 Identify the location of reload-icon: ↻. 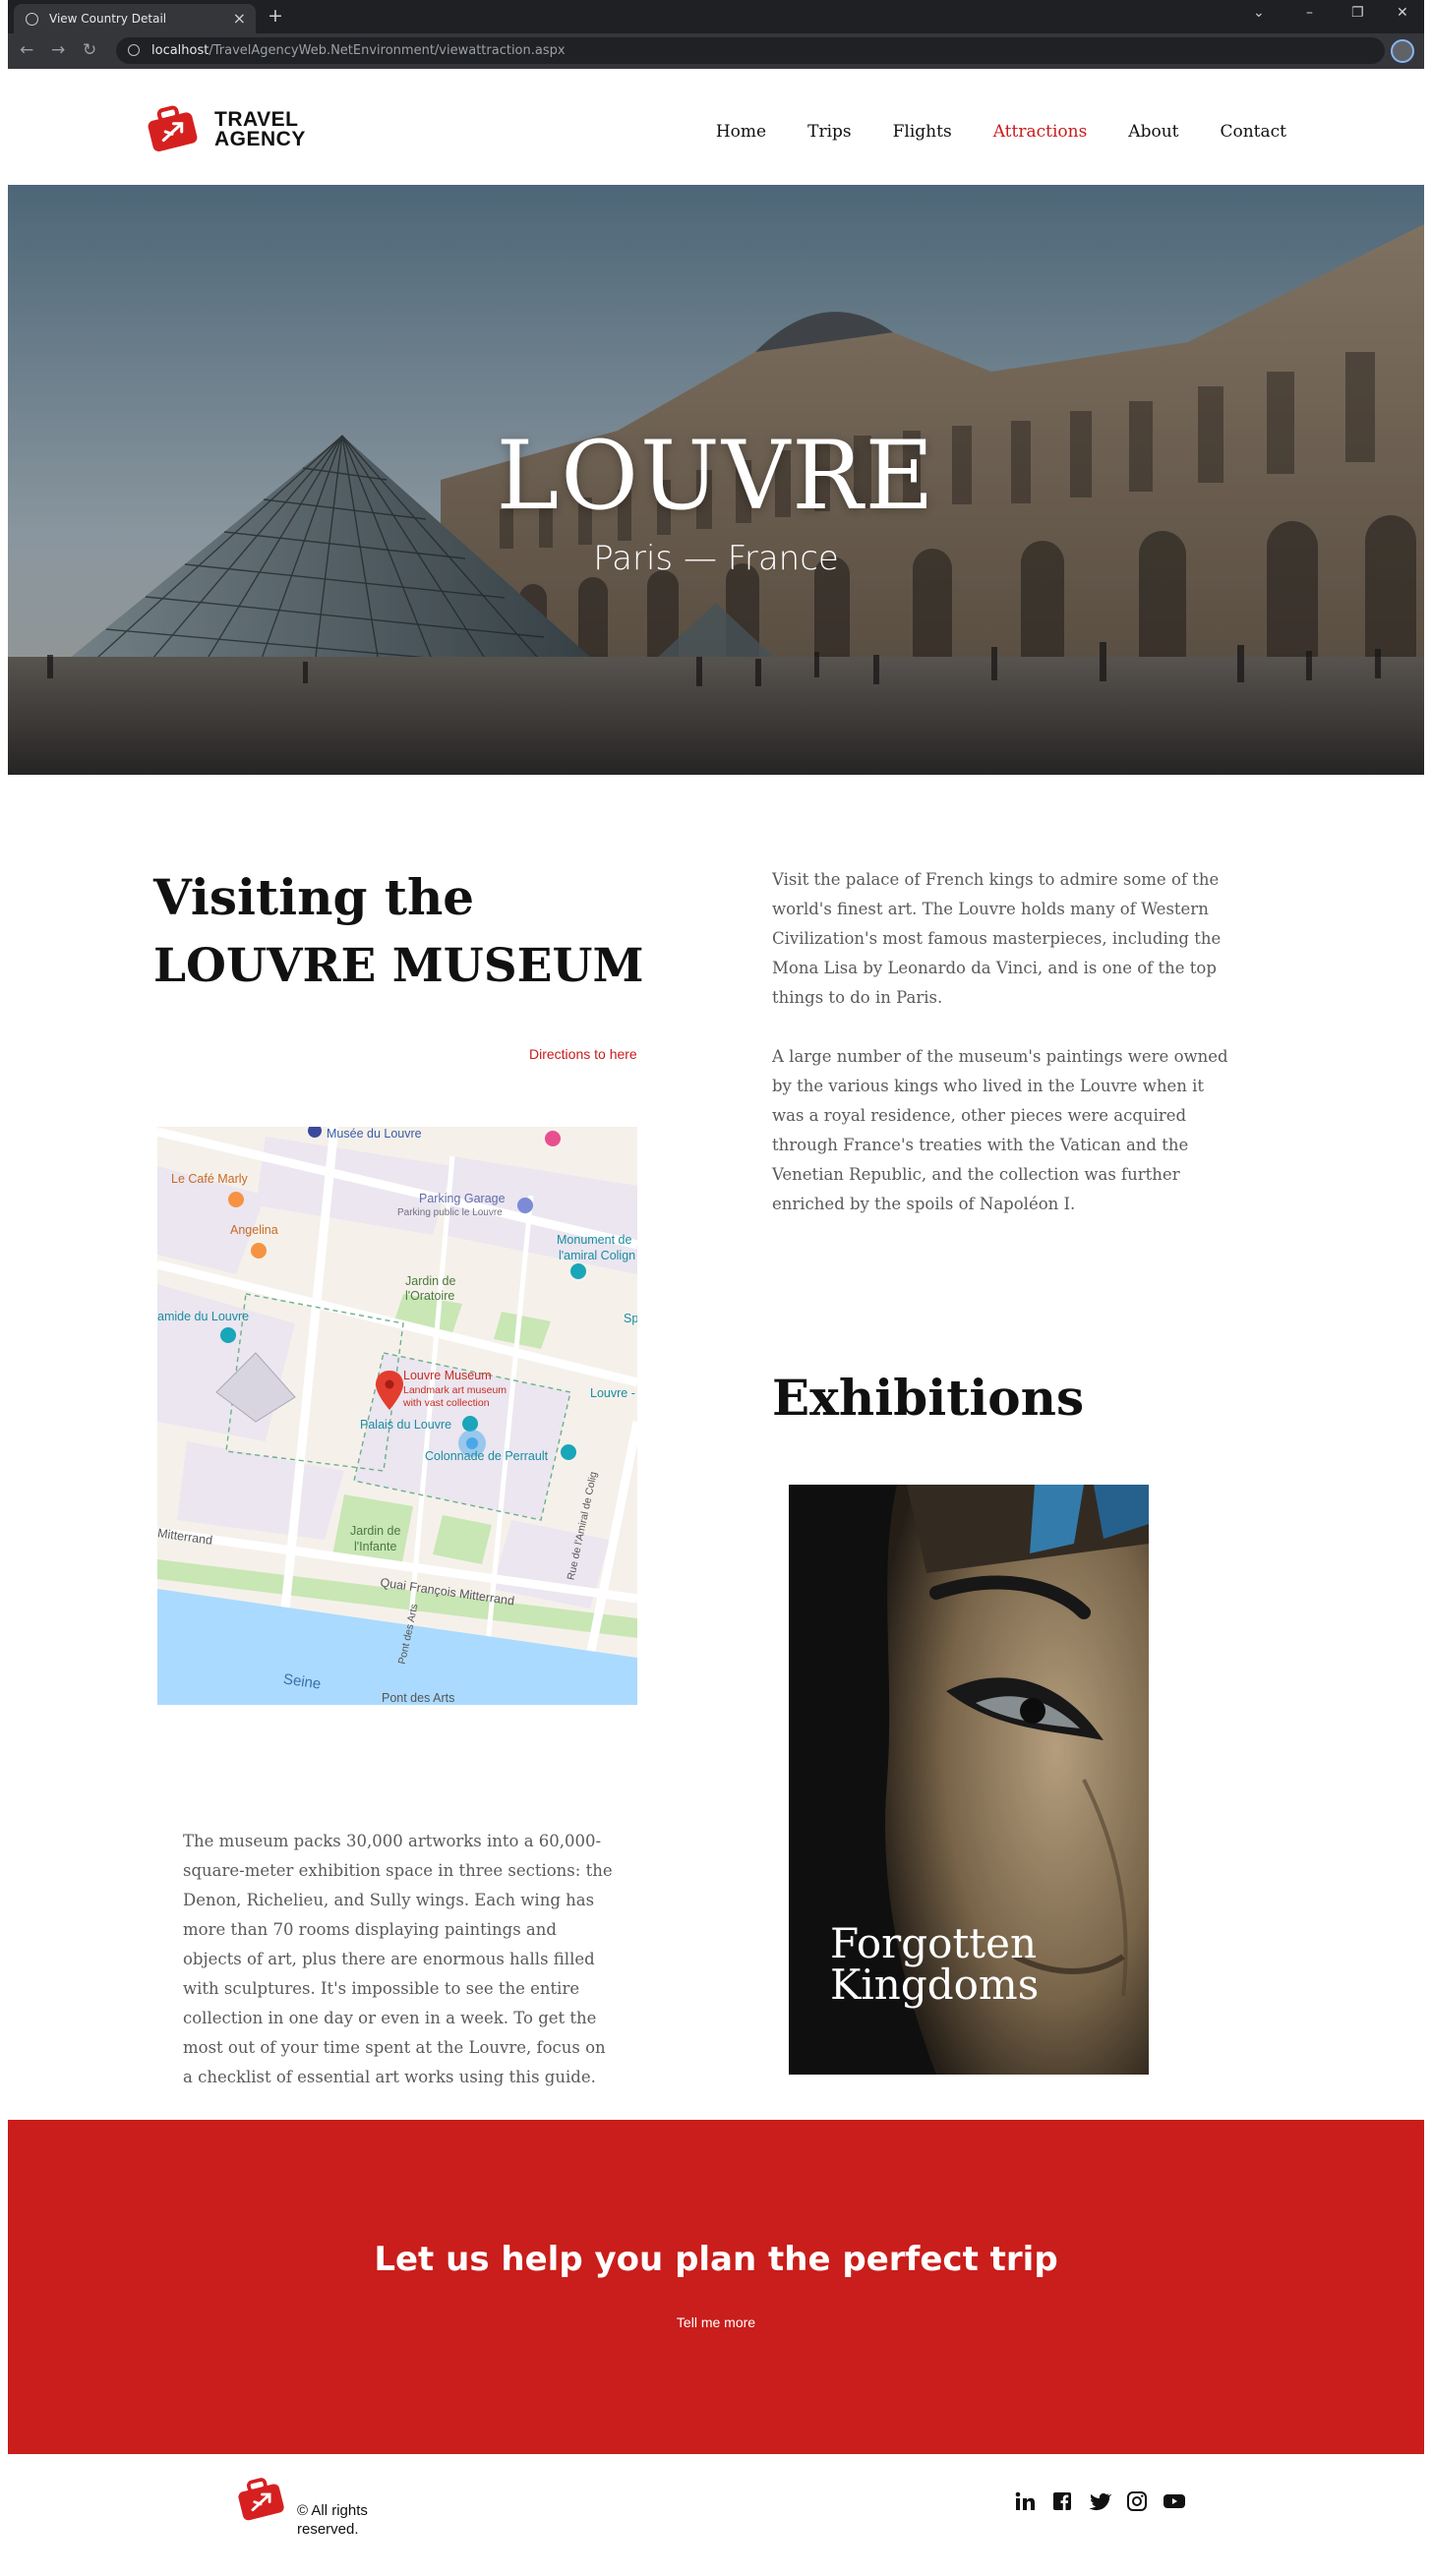
(89, 50).